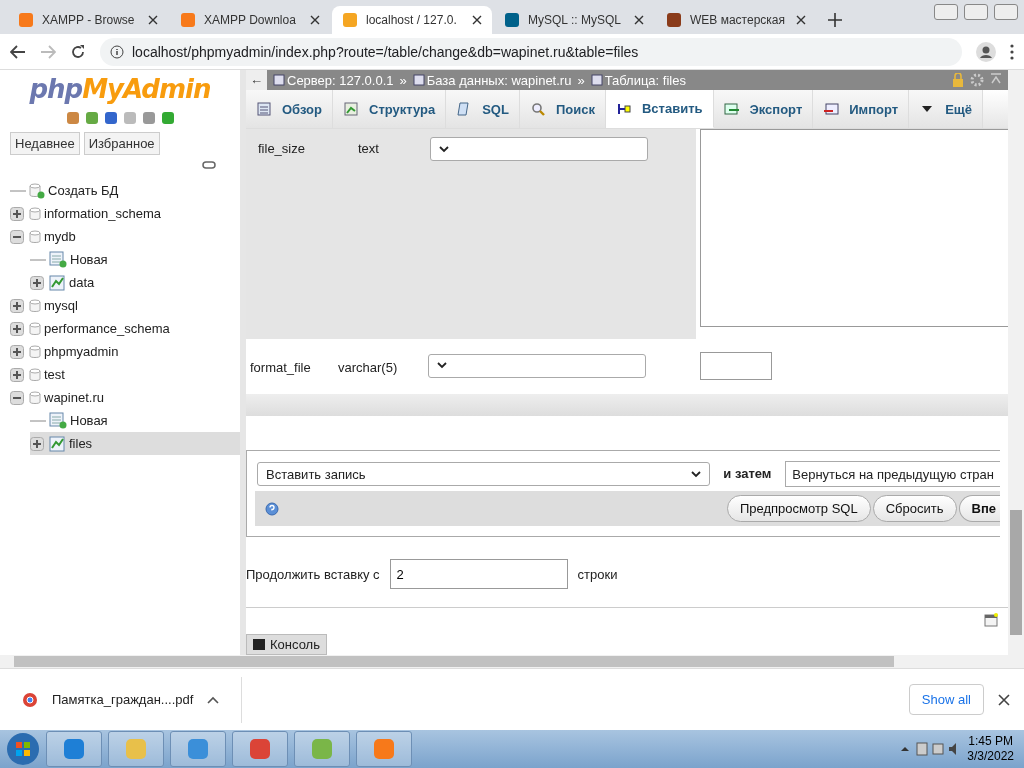 The height and width of the screenshot is (768, 1024). What do you see at coordinates (121, 699) in the screenshot?
I see `download-item: Памятка_граждан....pdf` at bounding box center [121, 699].